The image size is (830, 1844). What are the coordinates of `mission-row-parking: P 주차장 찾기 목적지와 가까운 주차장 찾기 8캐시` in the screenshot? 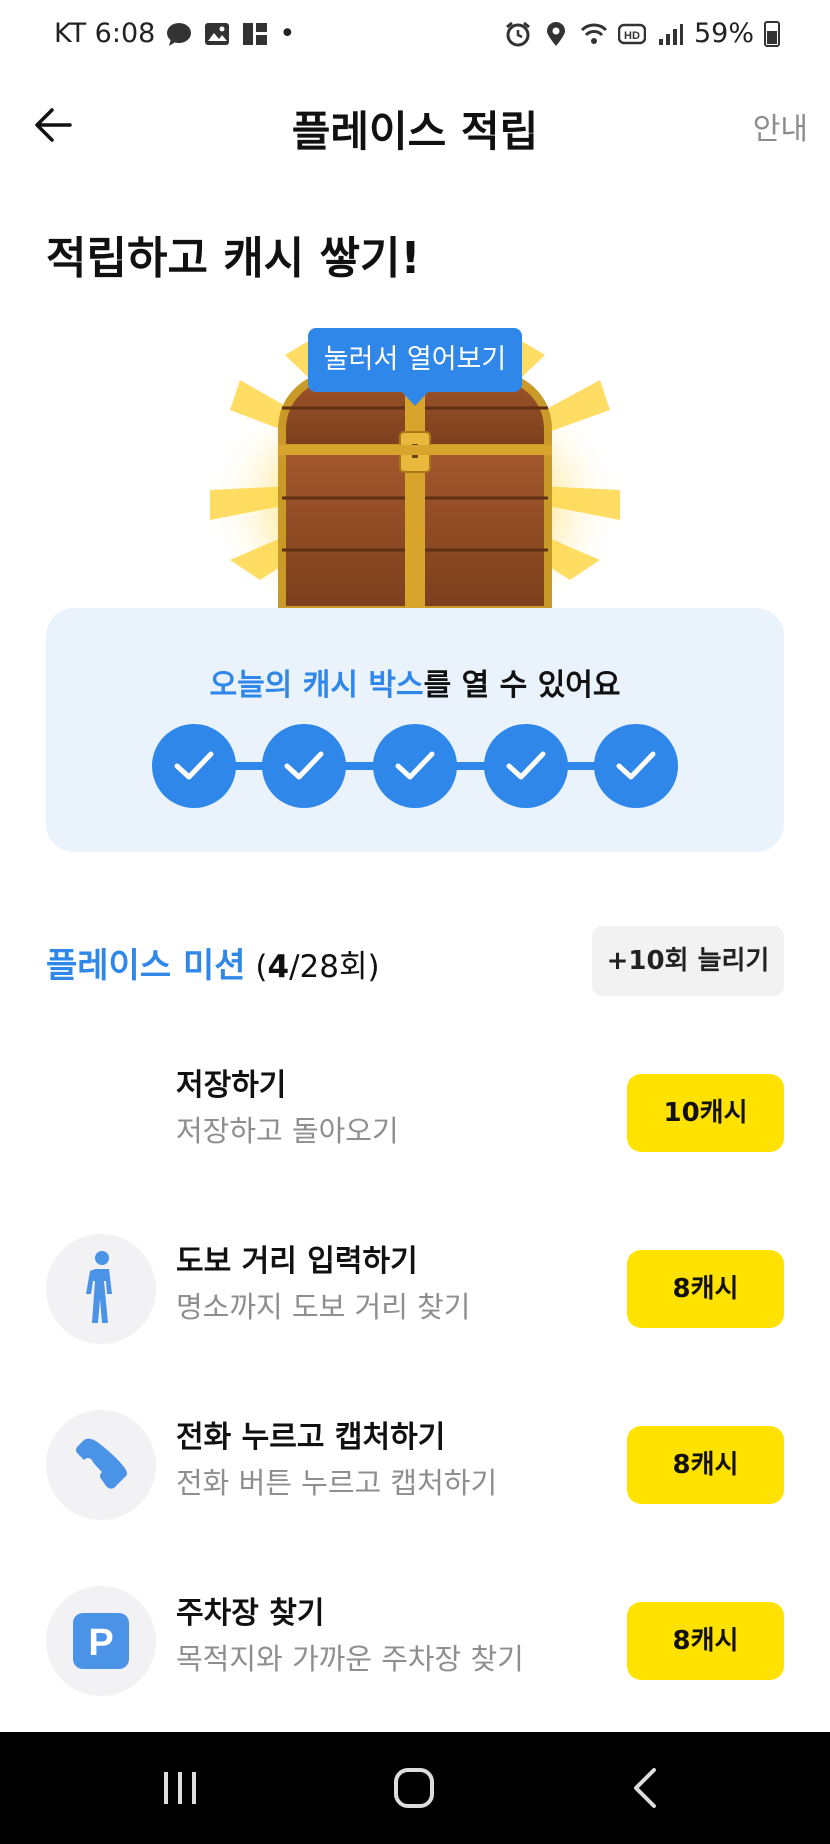 It's located at (415, 1642).